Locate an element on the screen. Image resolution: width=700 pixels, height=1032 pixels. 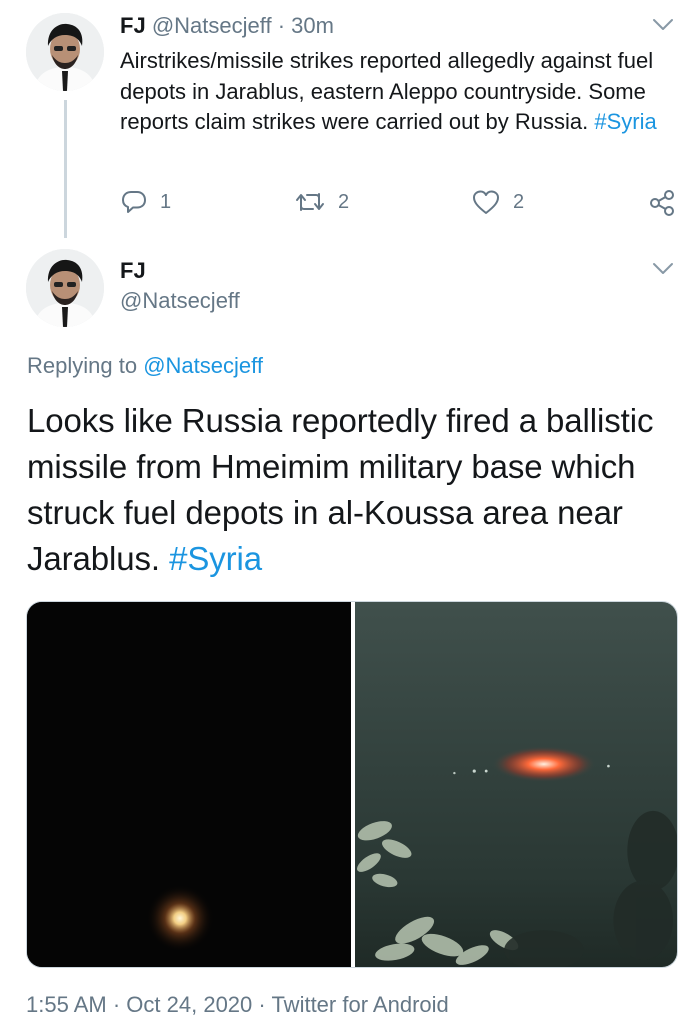
footer-source: Twitter for Android is located at coordinates (359, 1004).